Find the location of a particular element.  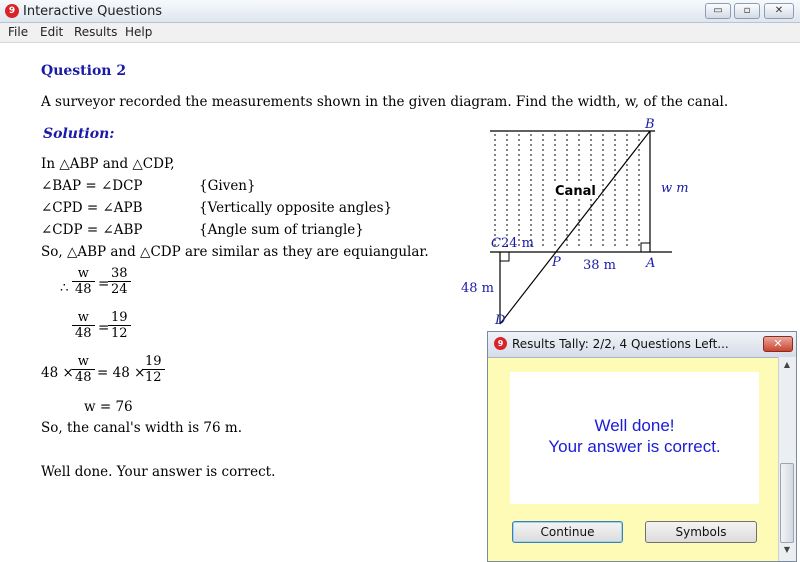

maximize-button: ▫ is located at coordinates (747, 11).